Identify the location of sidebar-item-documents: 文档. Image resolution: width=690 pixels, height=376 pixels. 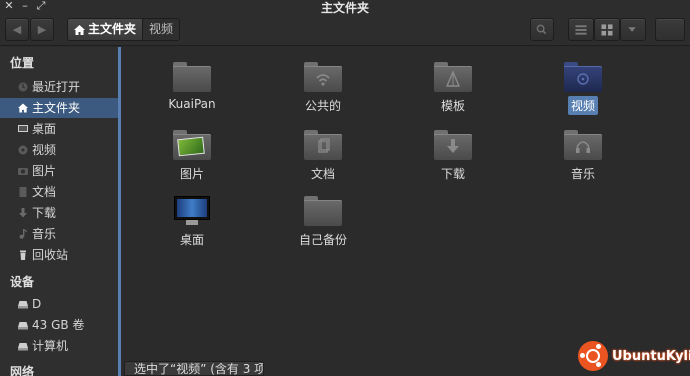
(59, 192).